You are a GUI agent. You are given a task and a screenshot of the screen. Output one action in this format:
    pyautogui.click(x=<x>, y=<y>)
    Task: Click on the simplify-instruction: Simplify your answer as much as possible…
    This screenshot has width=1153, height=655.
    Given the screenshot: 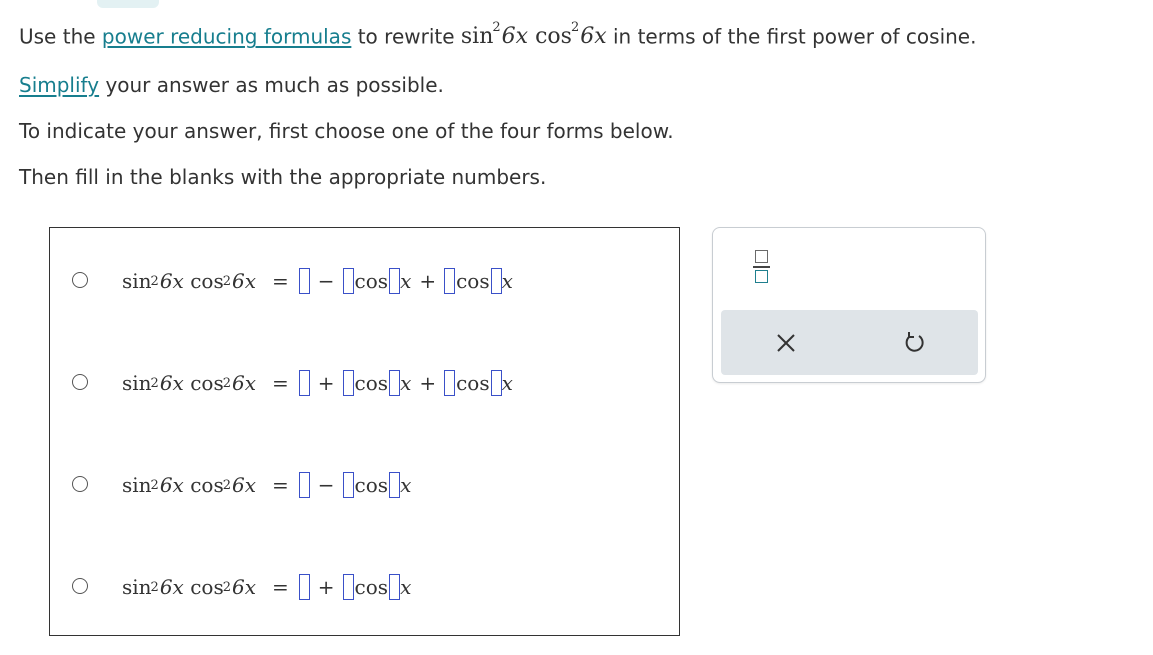 What is the action you would take?
    pyautogui.click(x=231, y=85)
    